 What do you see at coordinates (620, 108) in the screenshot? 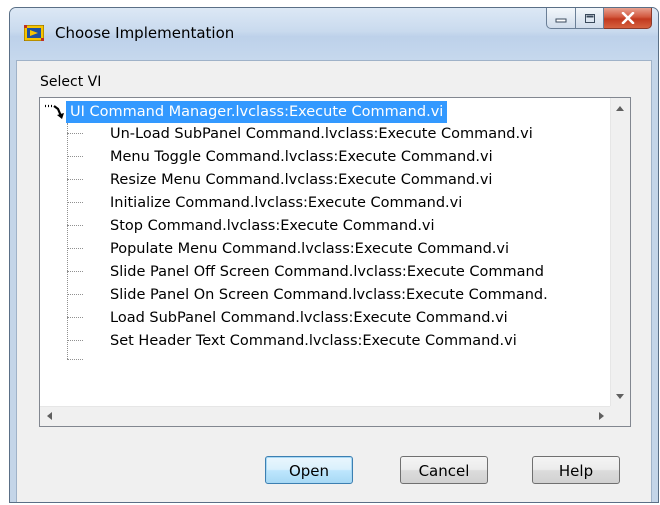
I see `scroll-up-icon` at bounding box center [620, 108].